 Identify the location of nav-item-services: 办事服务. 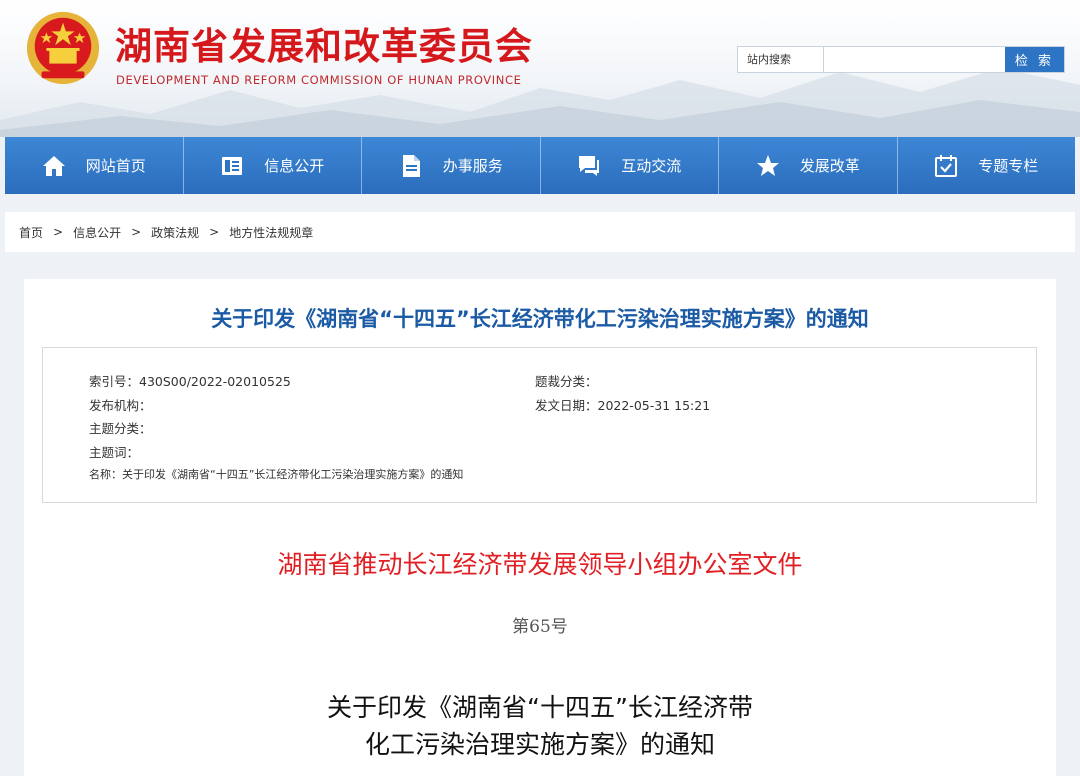
(451, 165).